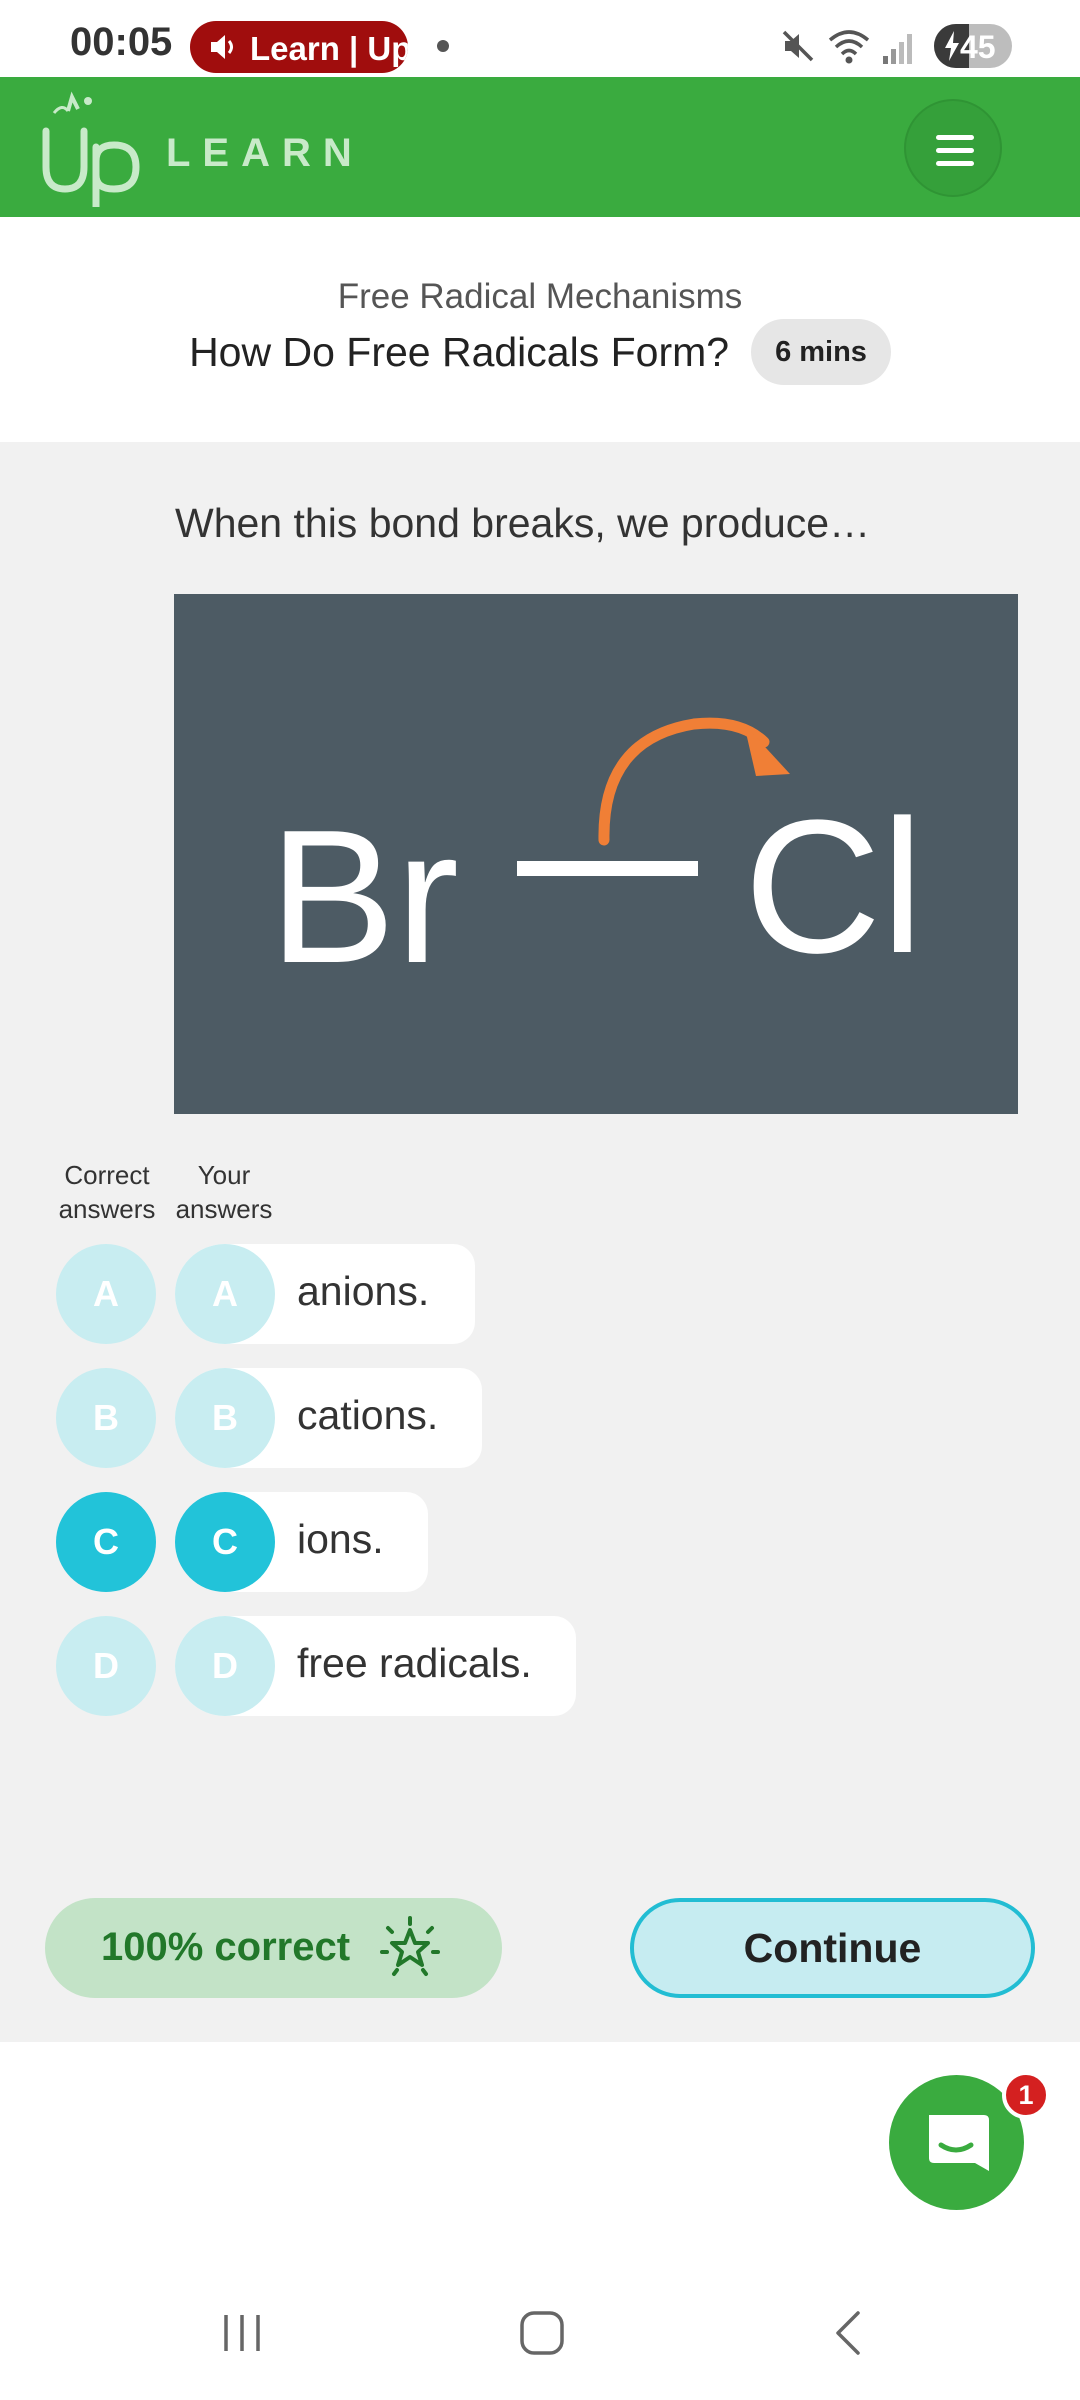  I want to click on status-time: 00:05, so click(121, 42).